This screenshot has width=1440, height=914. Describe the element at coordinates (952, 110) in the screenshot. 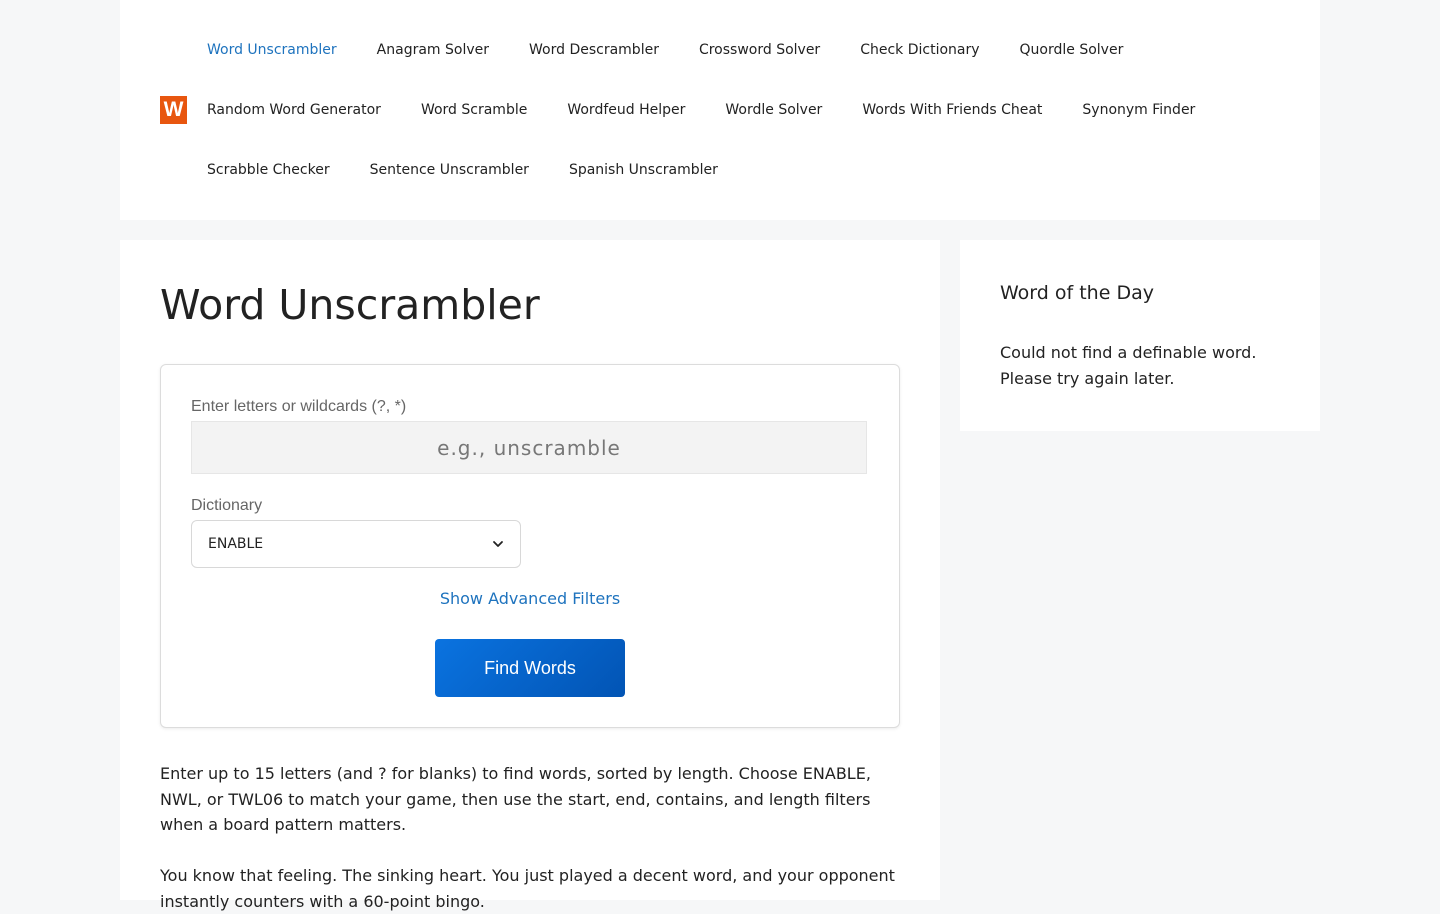

I see `nav-item-words-with-friends-cheat: Words With Friends Cheat` at that location.